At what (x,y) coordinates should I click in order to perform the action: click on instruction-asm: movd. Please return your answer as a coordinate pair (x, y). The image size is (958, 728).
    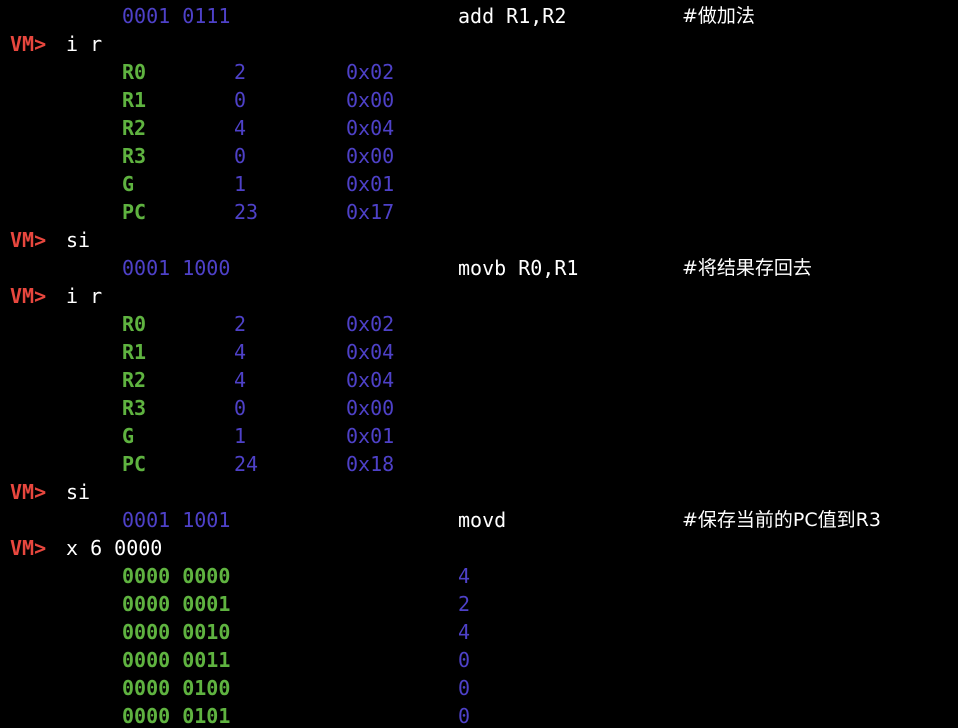
    Looking at the image, I should click on (482, 520).